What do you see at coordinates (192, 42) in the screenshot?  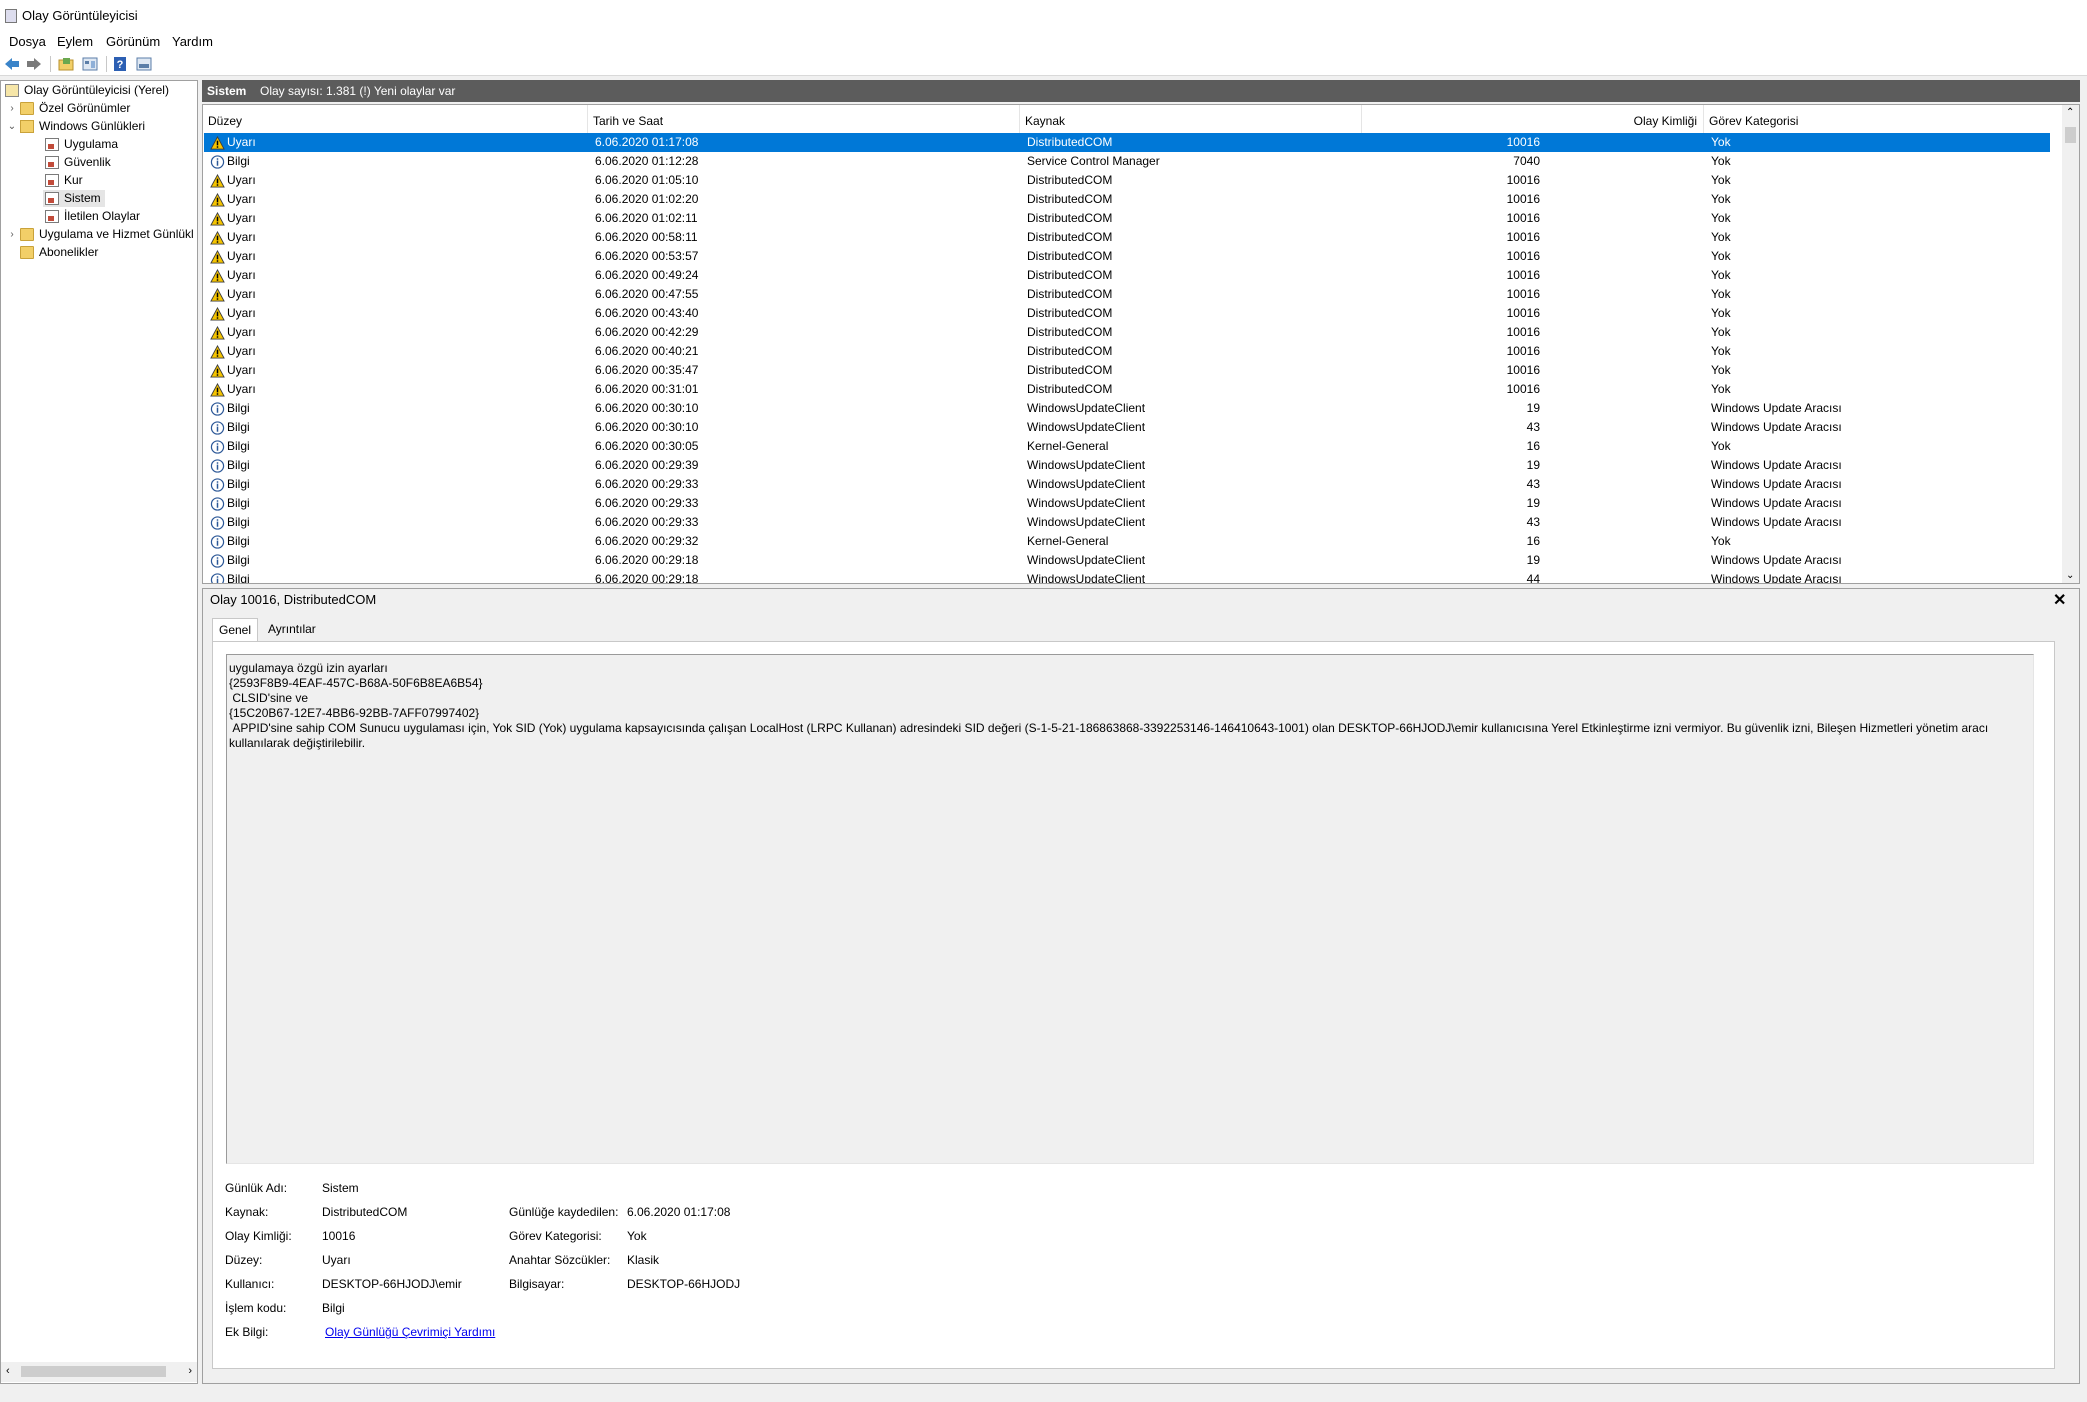 I see `menu-yardim: Yardım` at bounding box center [192, 42].